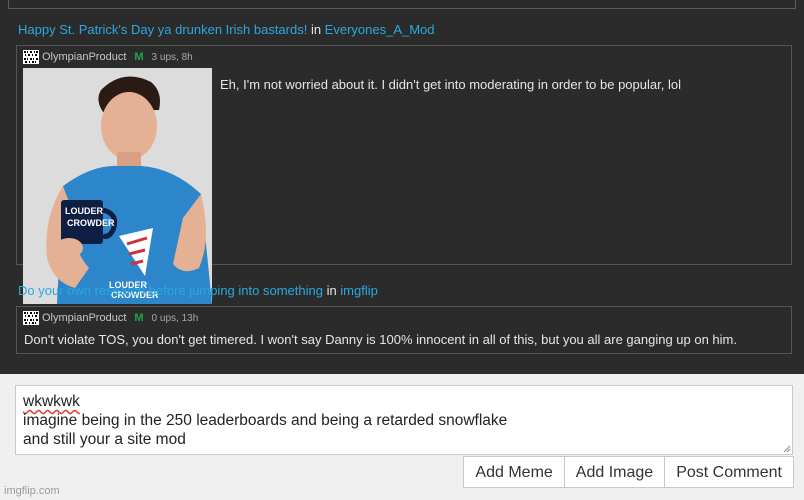 This screenshot has height=500, width=804. I want to click on stream-link: imgflip, so click(359, 290).